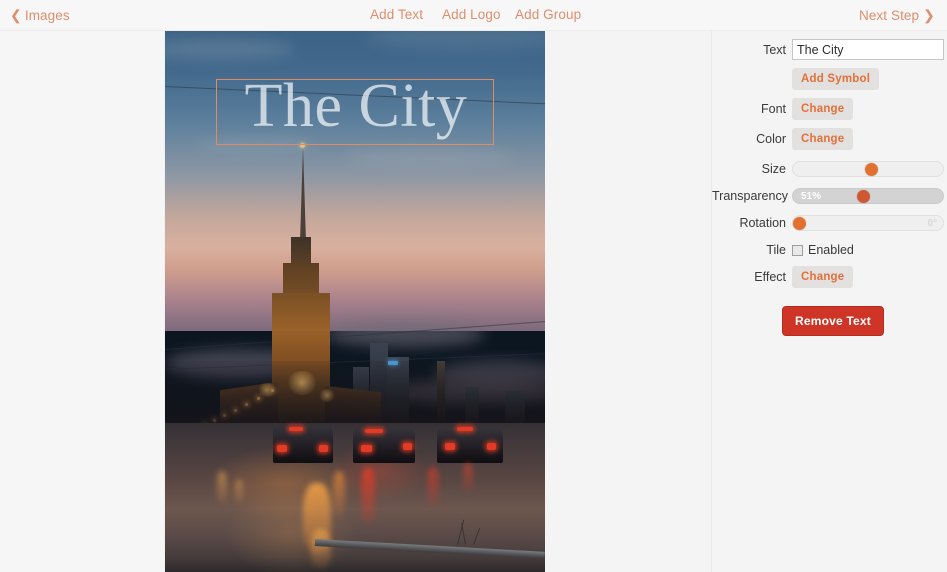 The height and width of the screenshot is (572, 947). I want to click on rotation-row: Rotation 0°, so click(829, 223).